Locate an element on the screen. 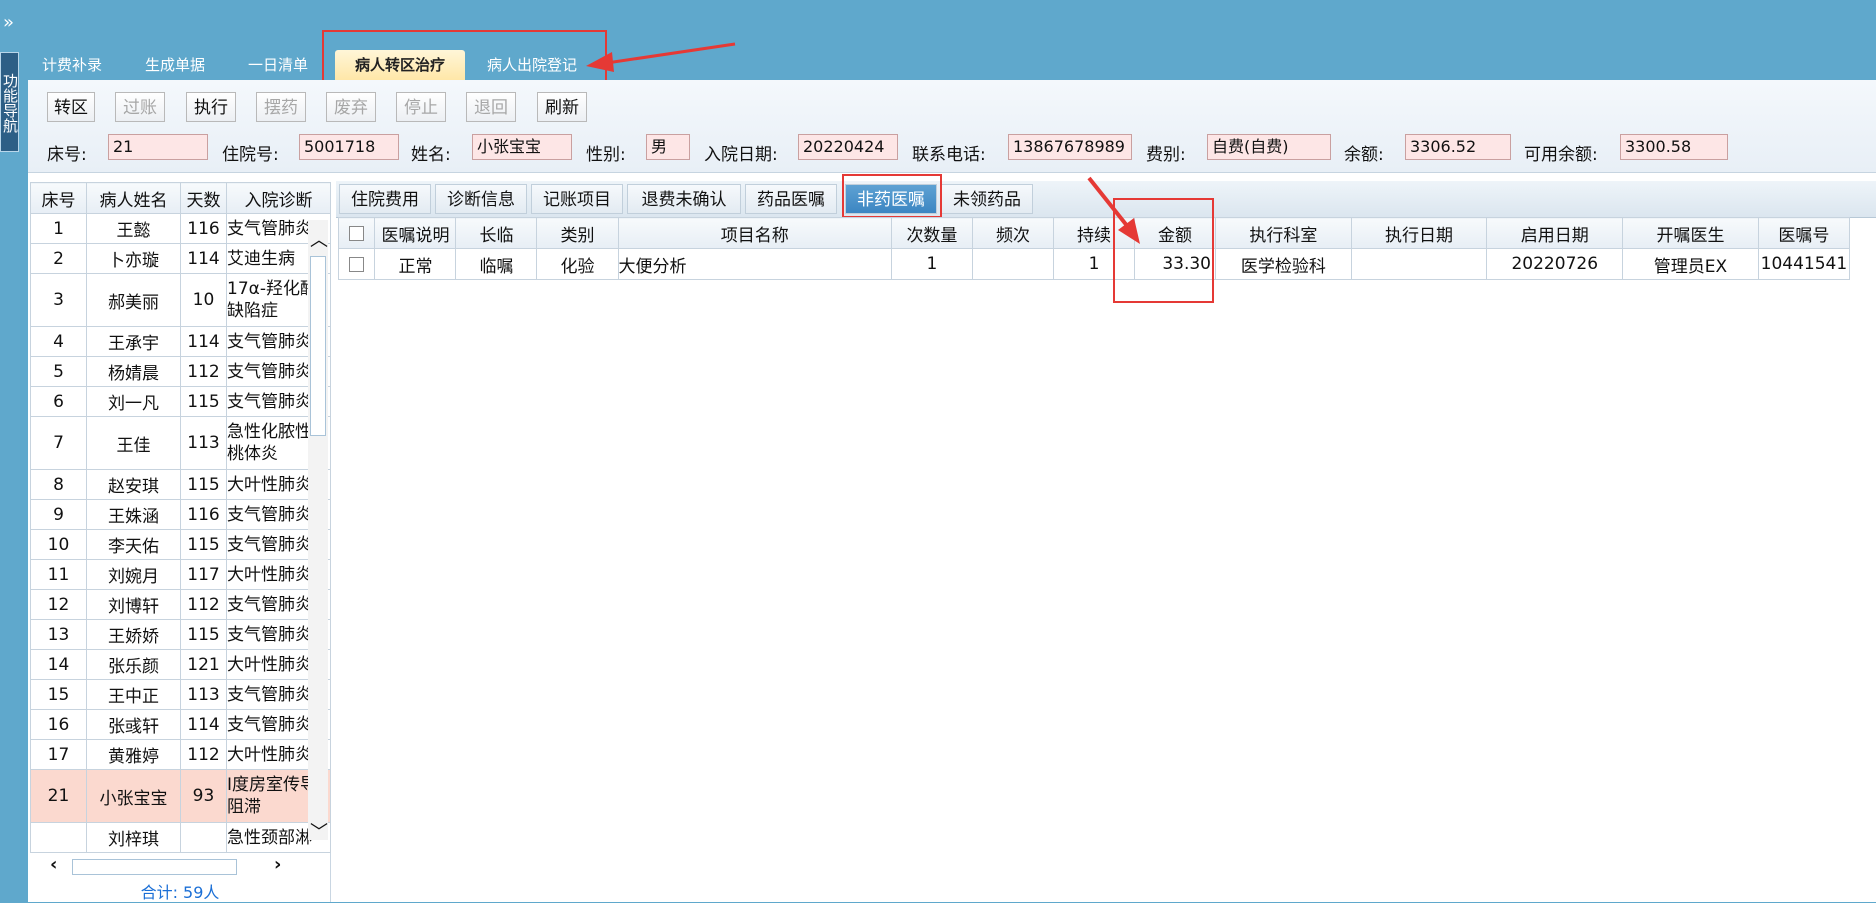 This screenshot has height=903, width=1876. days-cell: 10 is located at coordinates (203, 300).